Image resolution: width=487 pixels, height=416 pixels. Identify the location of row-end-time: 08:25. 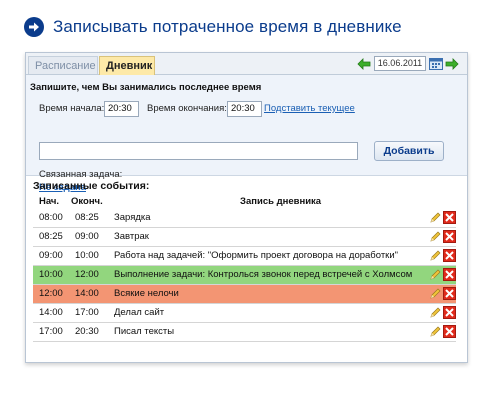
(87, 217).